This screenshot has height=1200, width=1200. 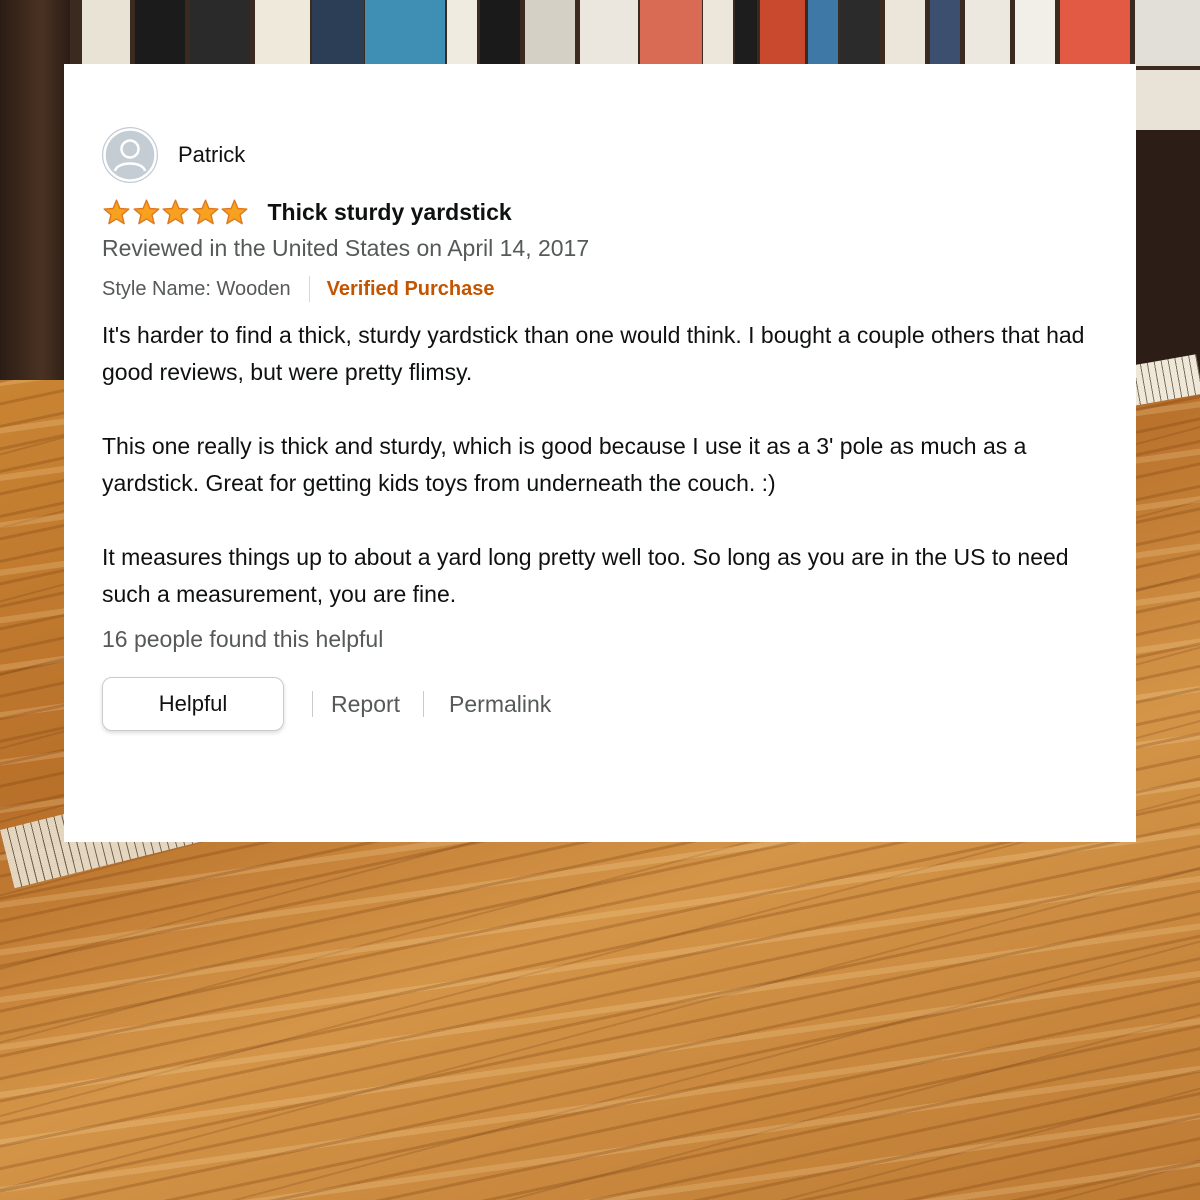 What do you see at coordinates (298, 289) in the screenshot?
I see `review-meta: Style Name: Wooden Verified Purchase` at bounding box center [298, 289].